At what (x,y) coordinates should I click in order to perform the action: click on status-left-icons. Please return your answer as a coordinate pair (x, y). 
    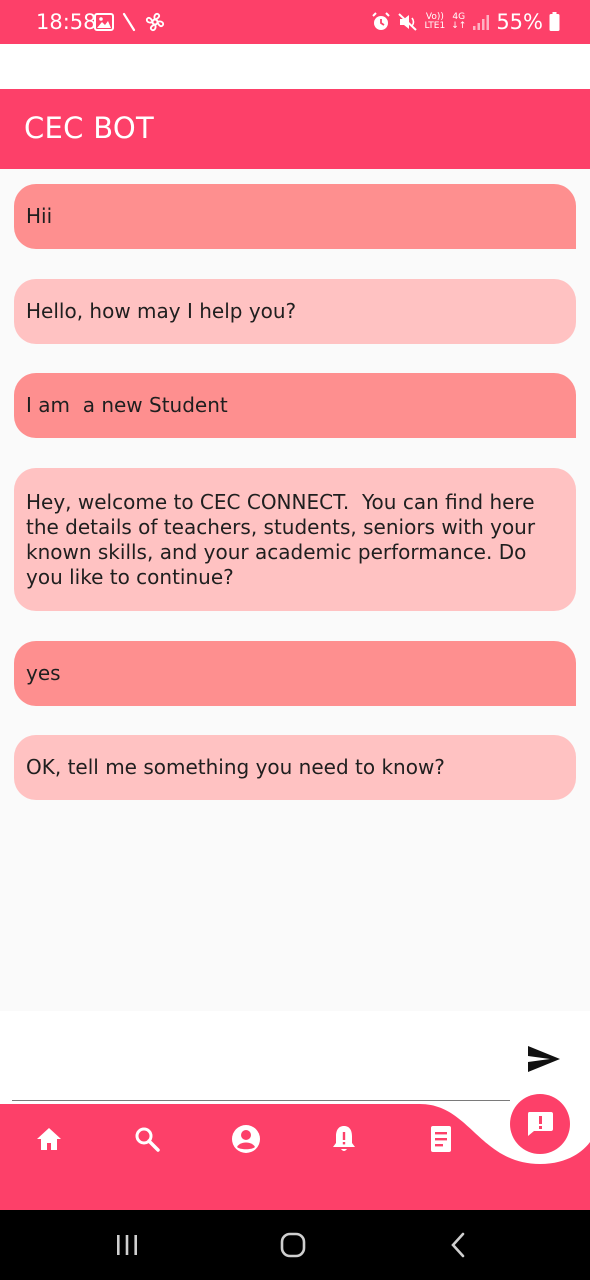
    Looking at the image, I should click on (130, 22).